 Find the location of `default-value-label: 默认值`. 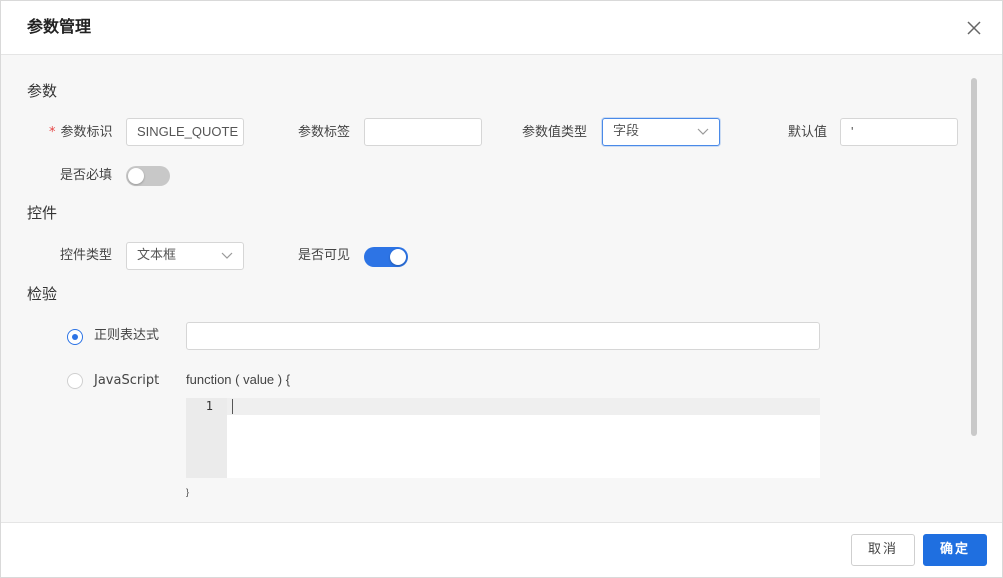

default-value-label: 默认值 is located at coordinates (808, 132).